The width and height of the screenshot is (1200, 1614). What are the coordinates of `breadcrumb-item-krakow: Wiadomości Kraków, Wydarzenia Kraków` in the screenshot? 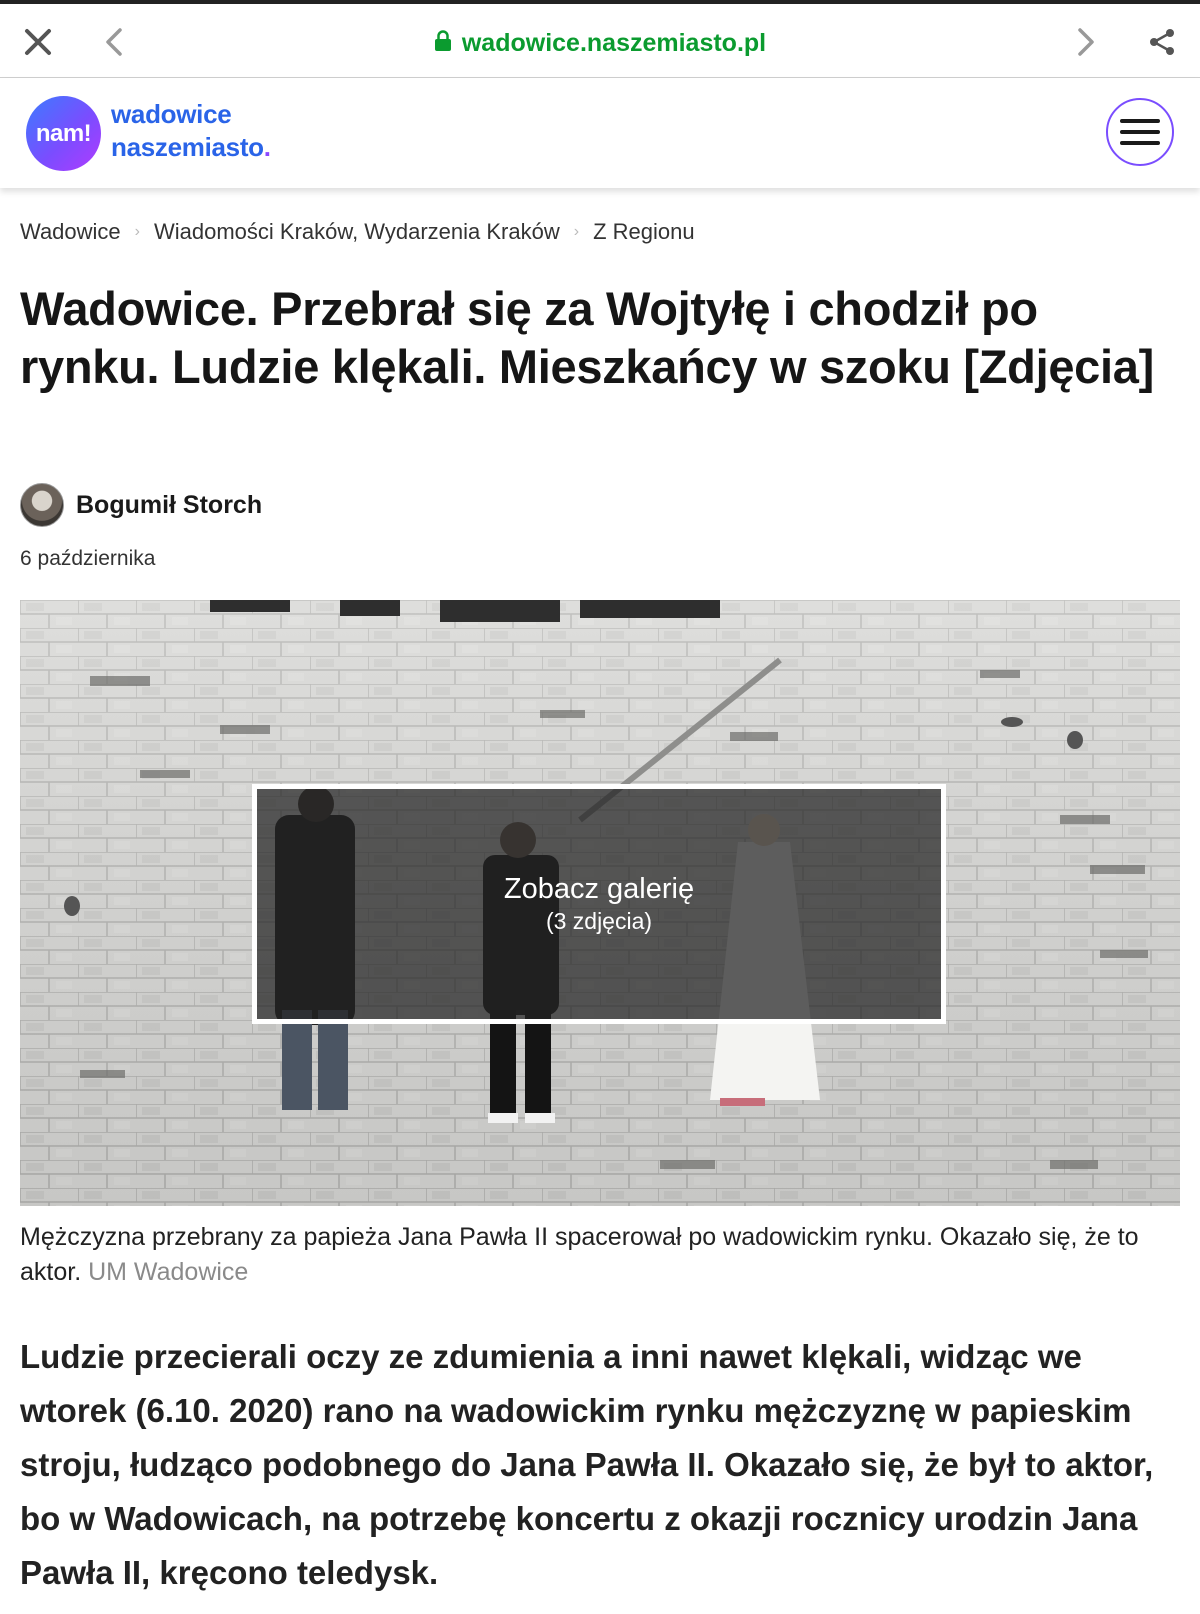 It's located at (357, 232).